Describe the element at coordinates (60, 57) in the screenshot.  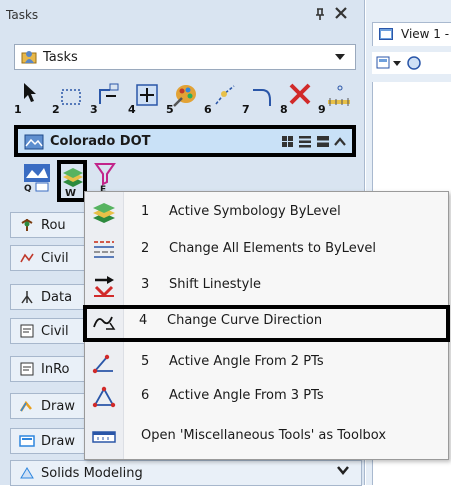
I see `task-dropdown-value: Tasks` at that location.